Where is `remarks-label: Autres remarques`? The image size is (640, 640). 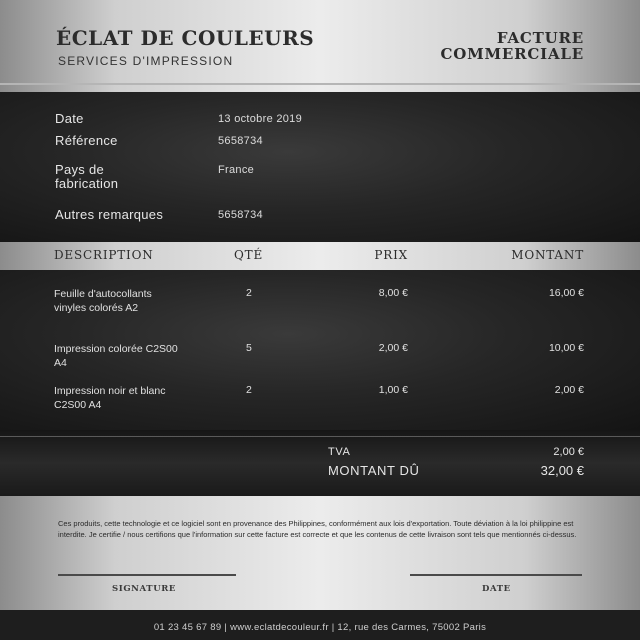 remarks-label: Autres remarques is located at coordinates (109, 214).